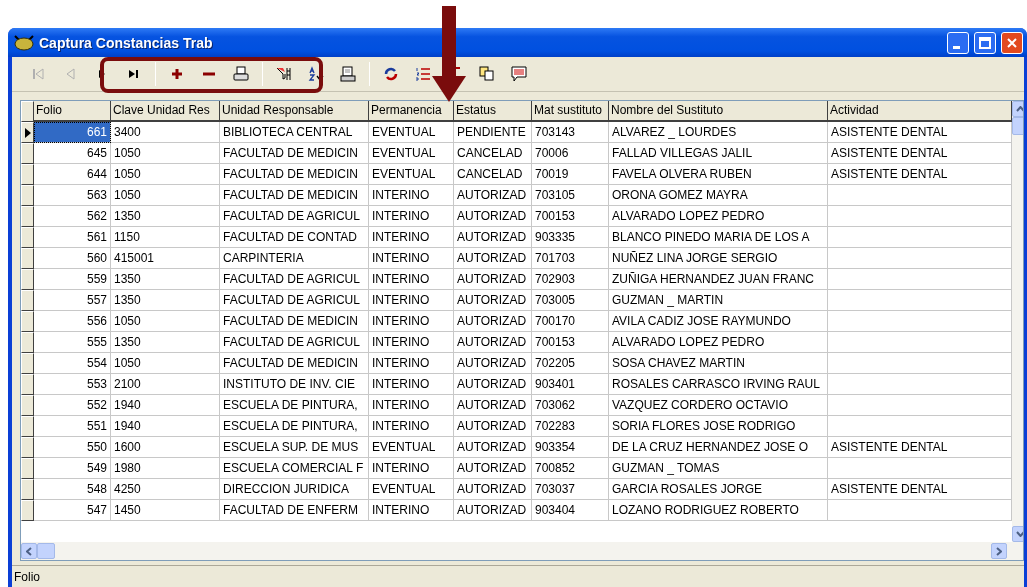 The height and width of the screenshot is (587, 1027). What do you see at coordinates (718, 510) in the screenshot?
I see `table-cell: LOZANO RODRIGUEZ ROBERTO` at bounding box center [718, 510].